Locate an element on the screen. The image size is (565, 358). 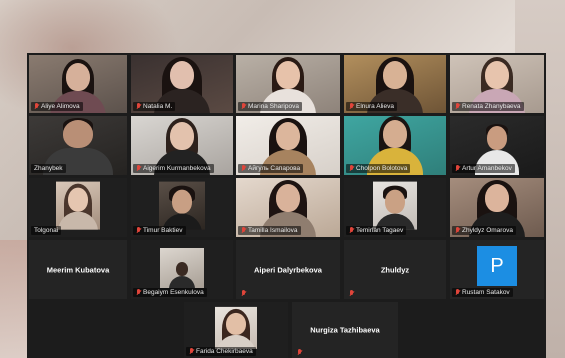
participant-name-label: Renata Zhanybaeva is located at coordinates (488, 106).